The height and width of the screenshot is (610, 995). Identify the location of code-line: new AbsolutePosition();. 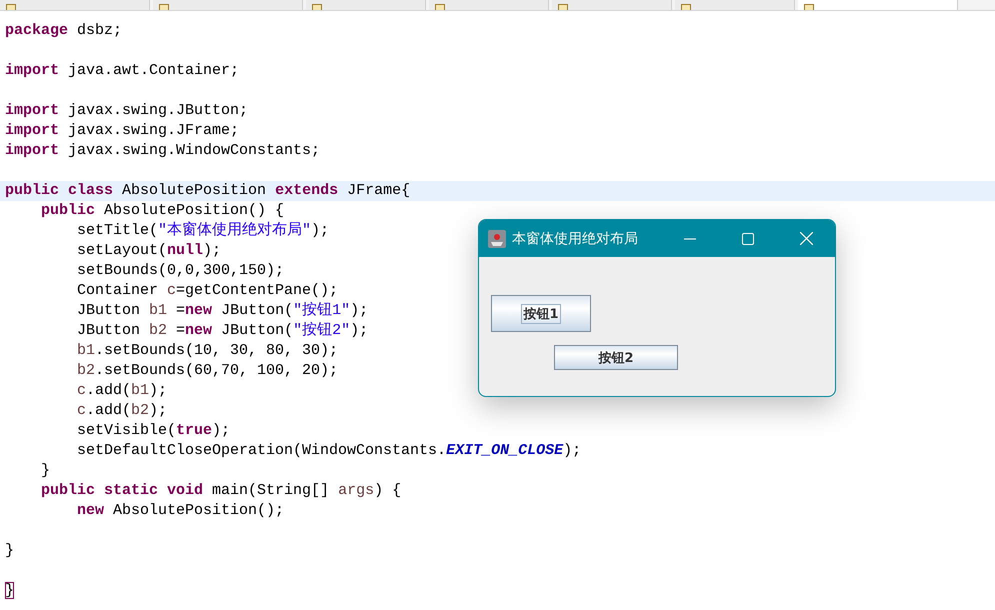
(180, 511).